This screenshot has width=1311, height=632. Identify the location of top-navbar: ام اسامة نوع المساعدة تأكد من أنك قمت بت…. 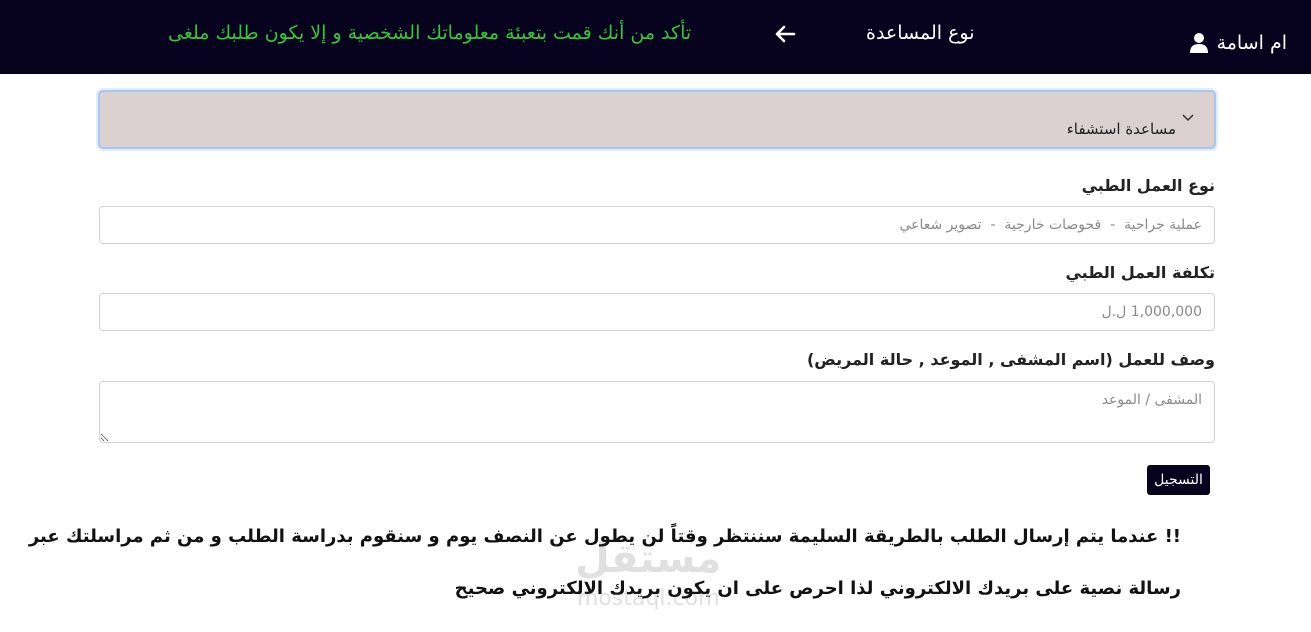
(655, 37).